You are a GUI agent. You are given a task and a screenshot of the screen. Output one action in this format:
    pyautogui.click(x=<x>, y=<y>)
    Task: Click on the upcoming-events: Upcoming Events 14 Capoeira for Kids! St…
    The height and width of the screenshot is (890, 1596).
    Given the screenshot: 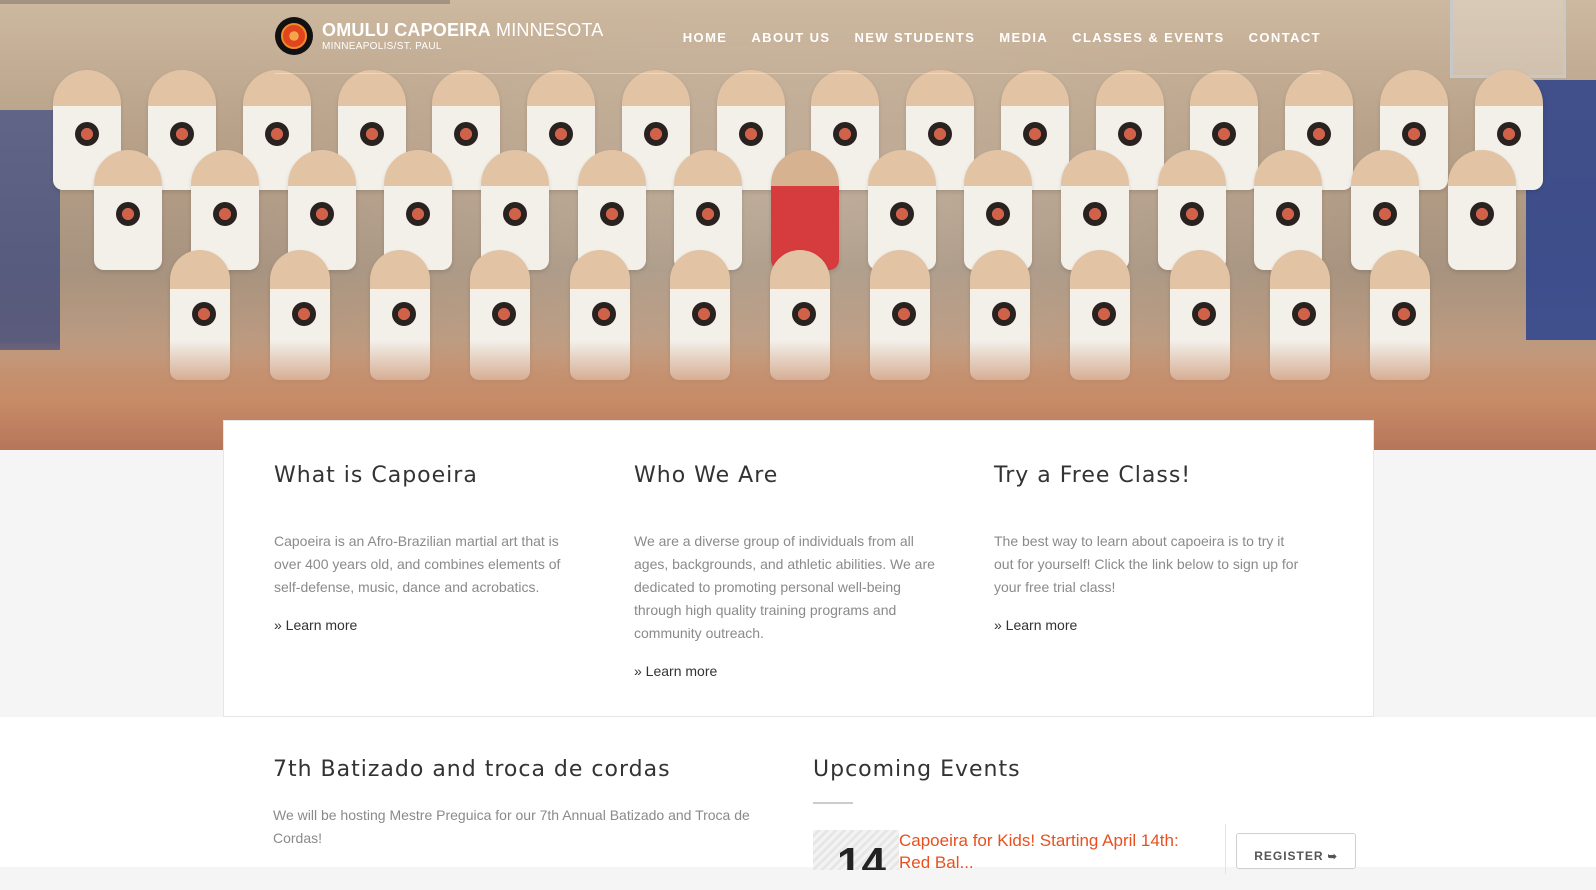 What is the action you would take?
    pyautogui.click(x=1085, y=823)
    